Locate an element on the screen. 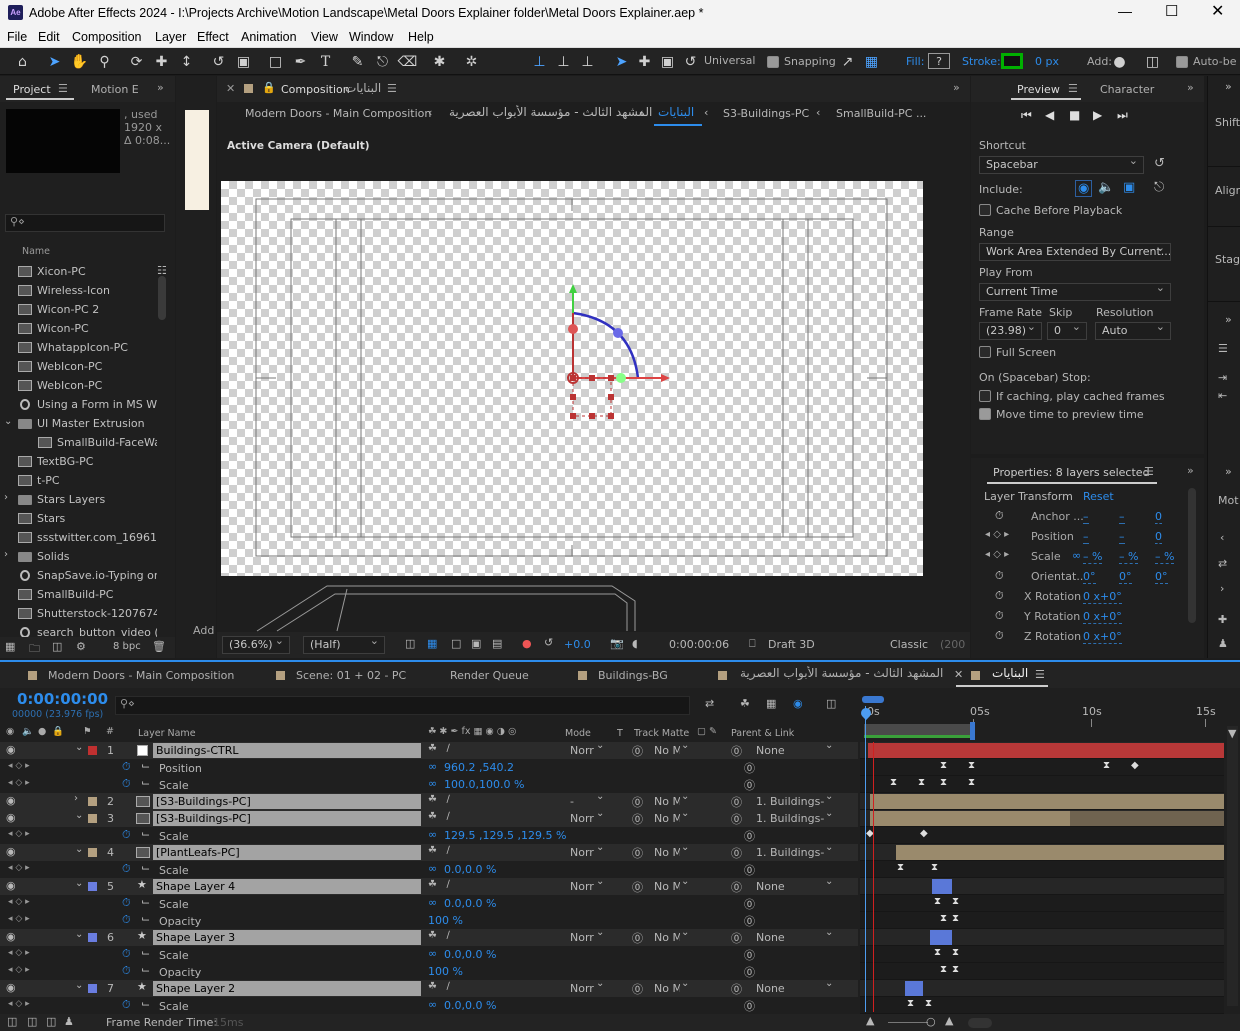 The width and height of the screenshot is (1240, 1031). zoom-tool-icon: ⚲ is located at coordinates (104, 61).